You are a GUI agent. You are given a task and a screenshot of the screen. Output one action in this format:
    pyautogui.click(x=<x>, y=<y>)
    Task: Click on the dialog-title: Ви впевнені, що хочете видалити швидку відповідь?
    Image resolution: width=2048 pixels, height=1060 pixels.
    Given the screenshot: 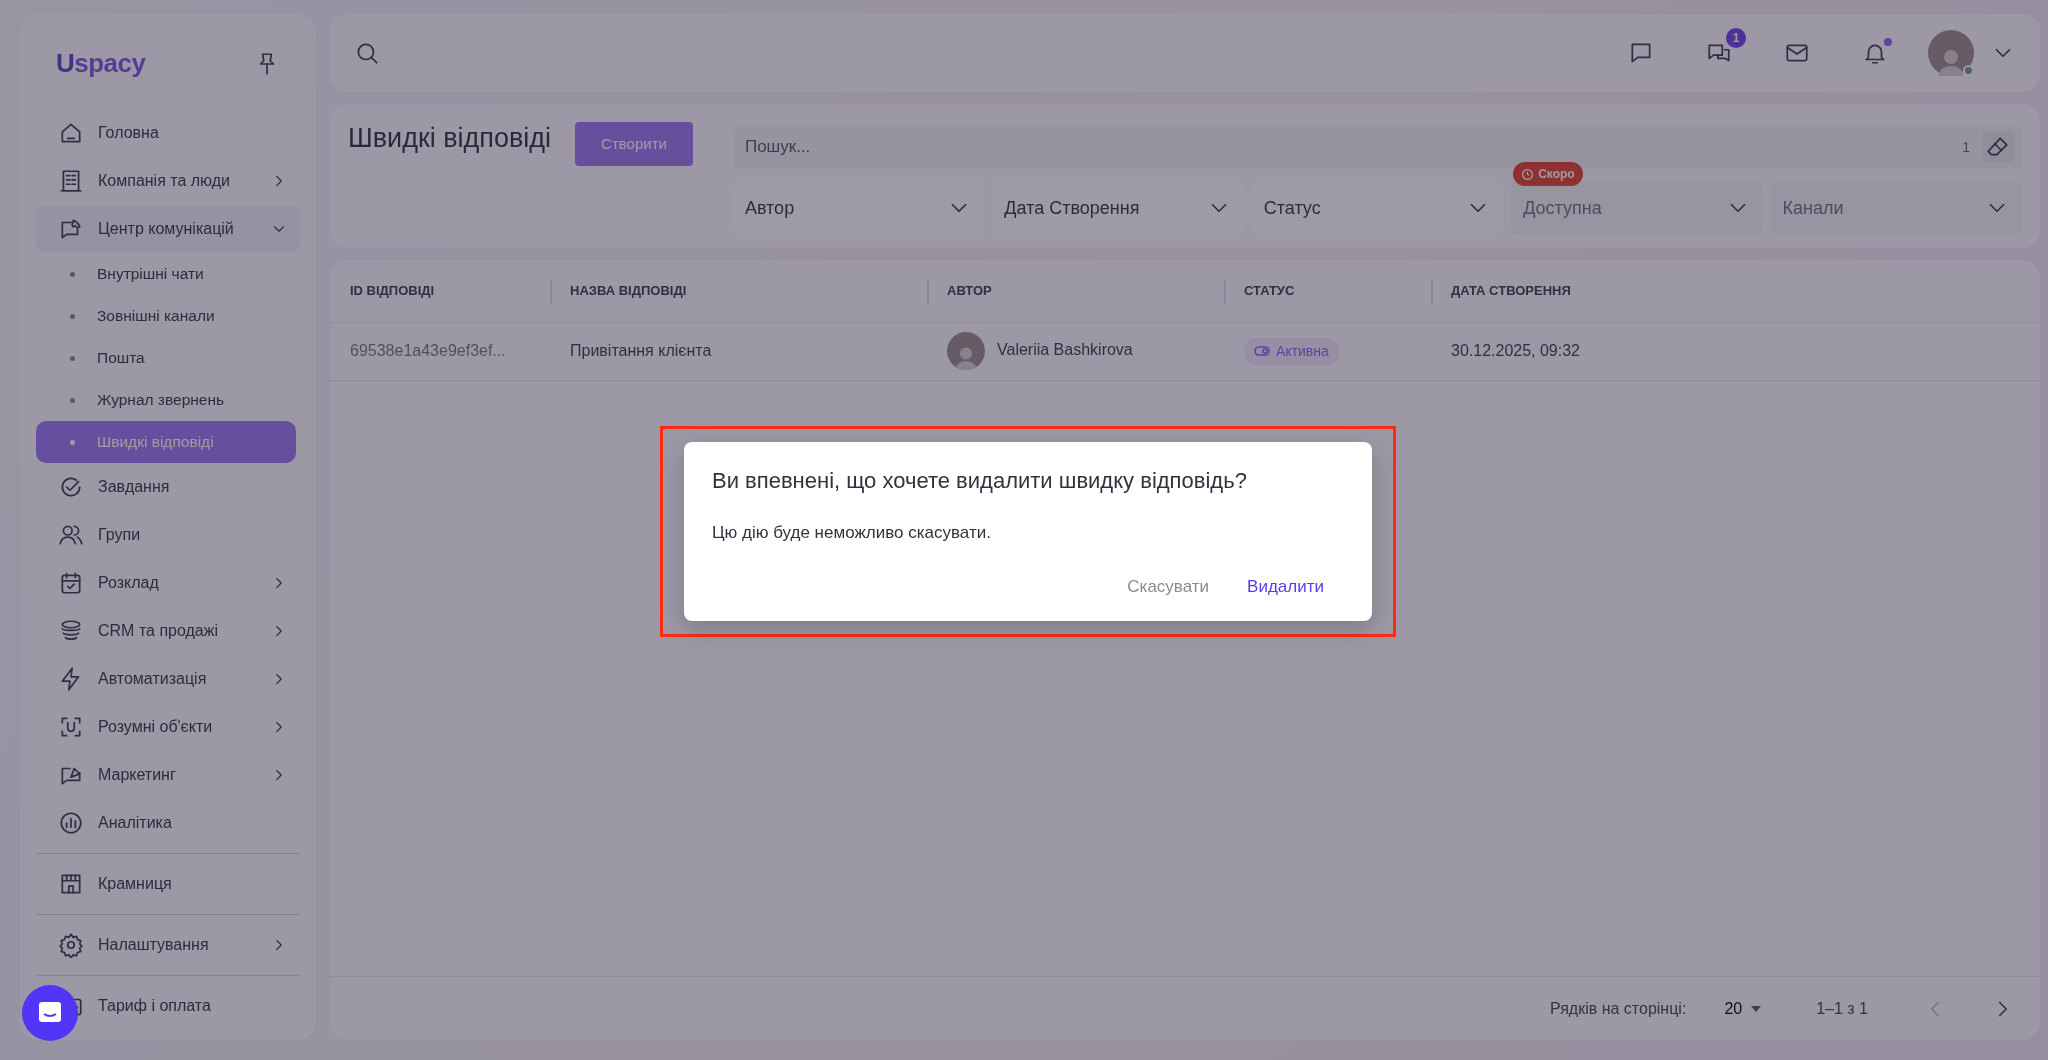 What is the action you would take?
    pyautogui.click(x=980, y=481)
    